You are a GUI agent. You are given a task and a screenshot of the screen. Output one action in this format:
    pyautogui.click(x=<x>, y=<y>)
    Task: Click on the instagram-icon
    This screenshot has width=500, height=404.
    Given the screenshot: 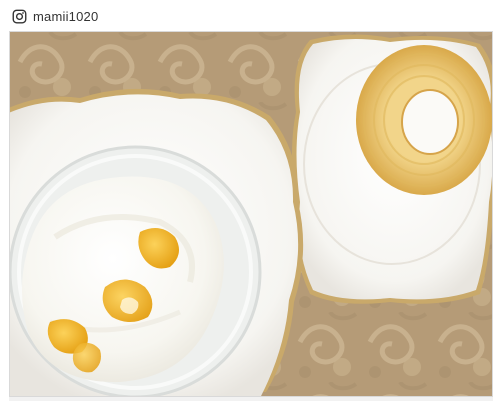 What is the action you would take?
    pyautogui.click(x=19, y=16)
    